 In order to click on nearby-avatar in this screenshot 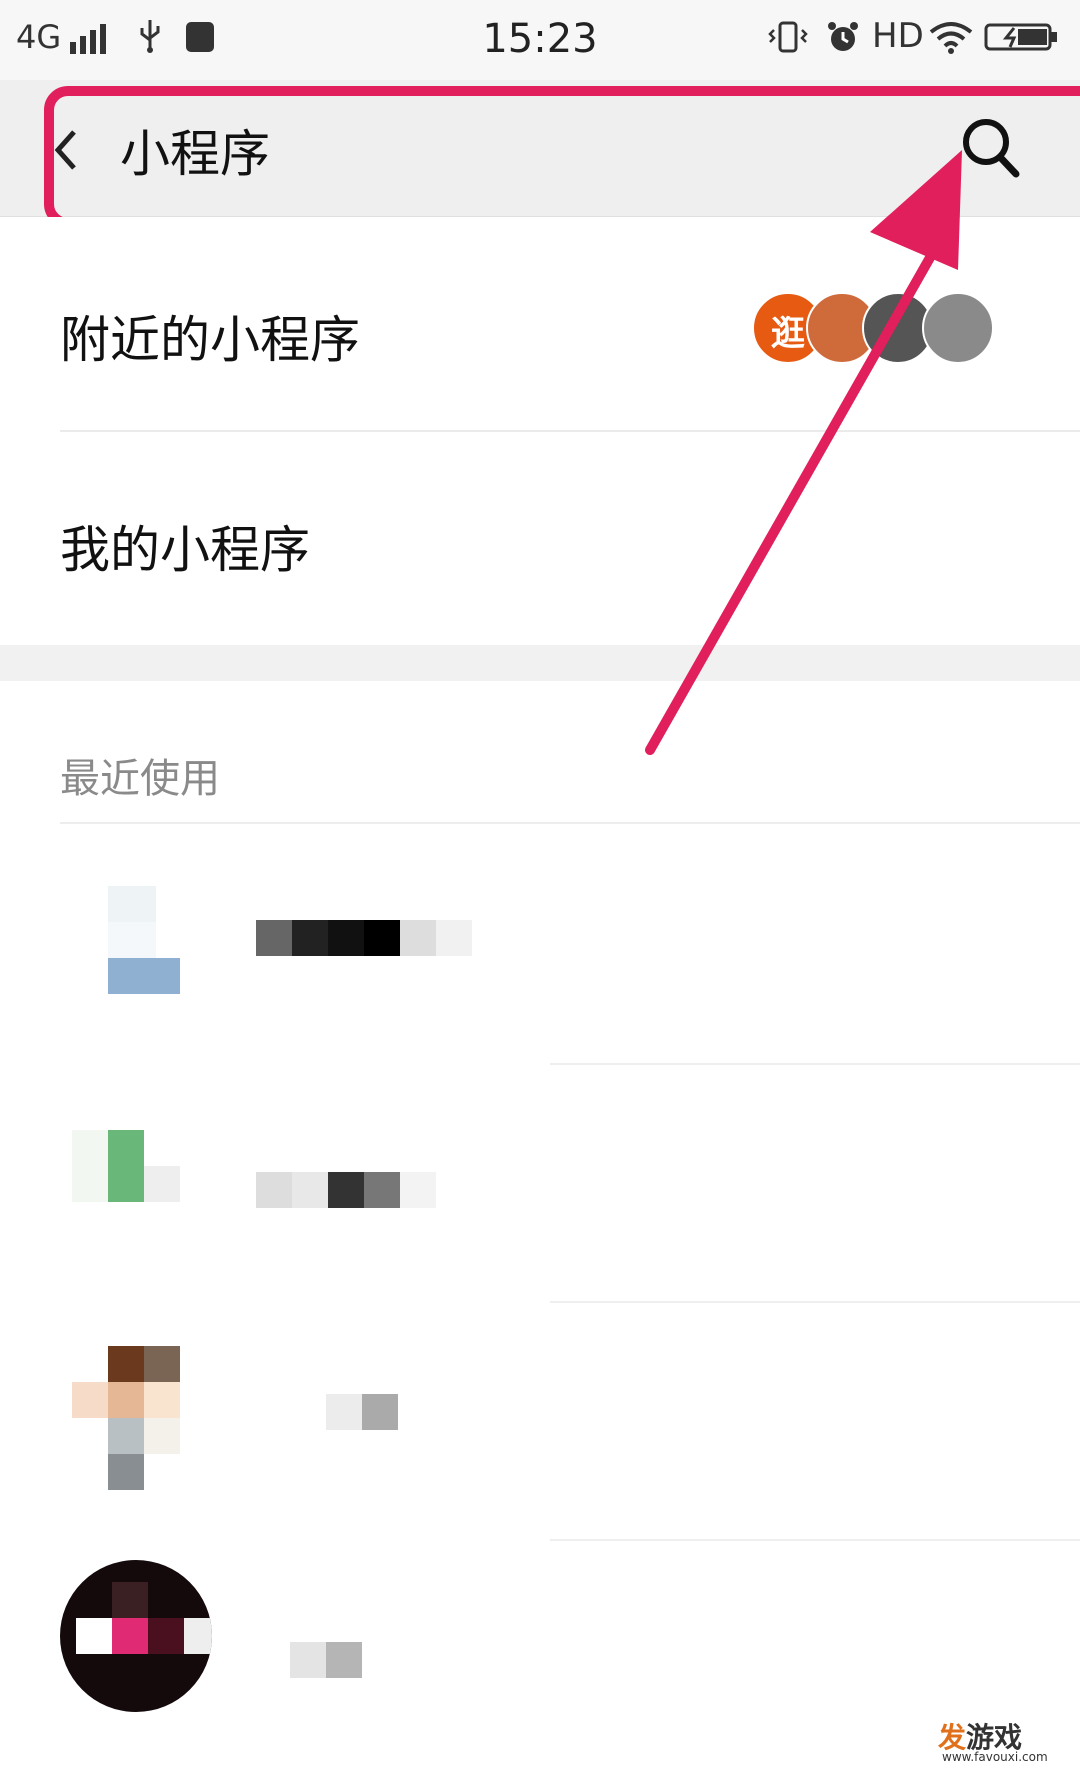, I will do `click(958, 328)`.